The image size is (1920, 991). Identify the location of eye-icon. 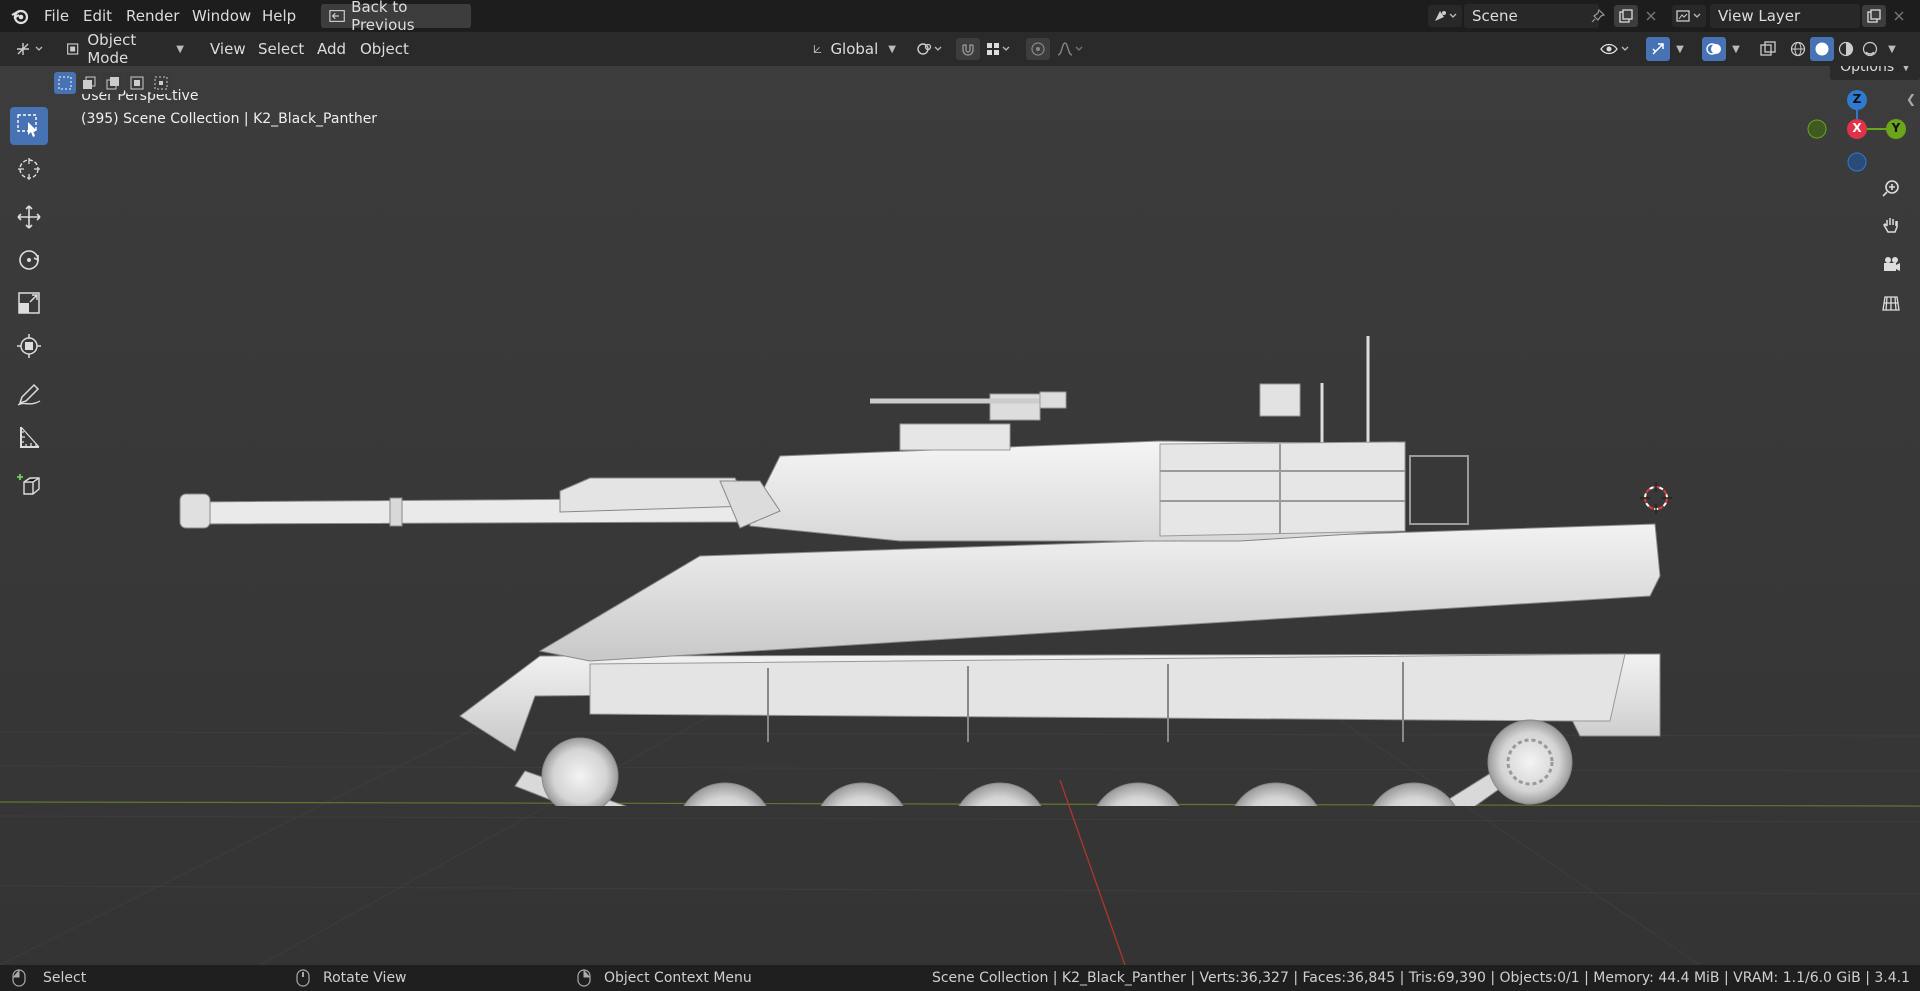
(1614, 49).